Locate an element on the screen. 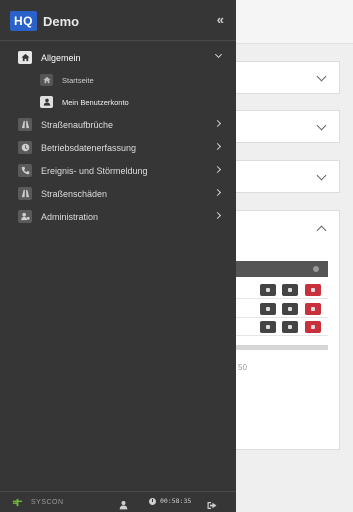  sidebar-item-benutzerkonto: Mein Benutzerkonto is located at coordinates (118, 102).